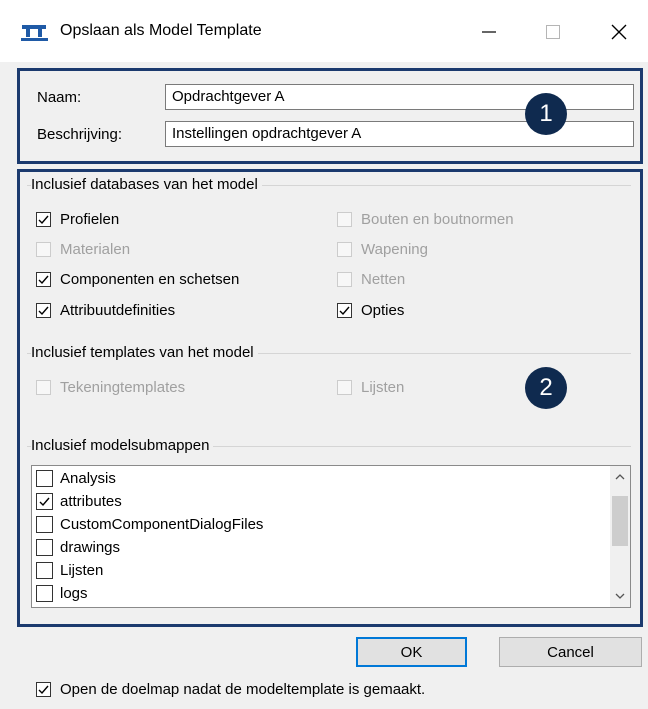 The height and width of the screenshot is (709, 648). I want to click on scroll-up-button, so click(620, 477).